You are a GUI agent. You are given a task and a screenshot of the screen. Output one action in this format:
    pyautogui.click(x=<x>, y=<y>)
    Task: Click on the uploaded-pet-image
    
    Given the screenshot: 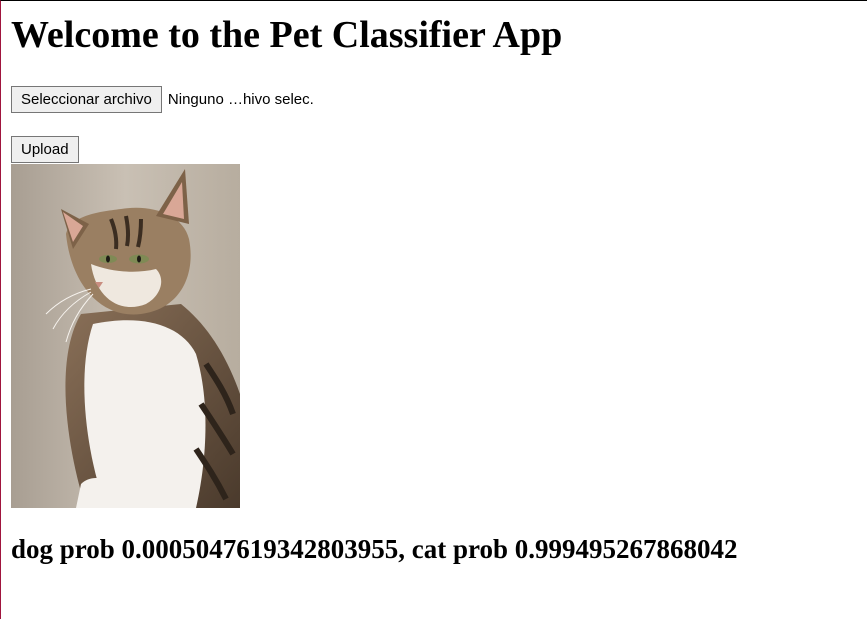 What is the action you would take?
    pyautogui.click(x=125, y=336)
    